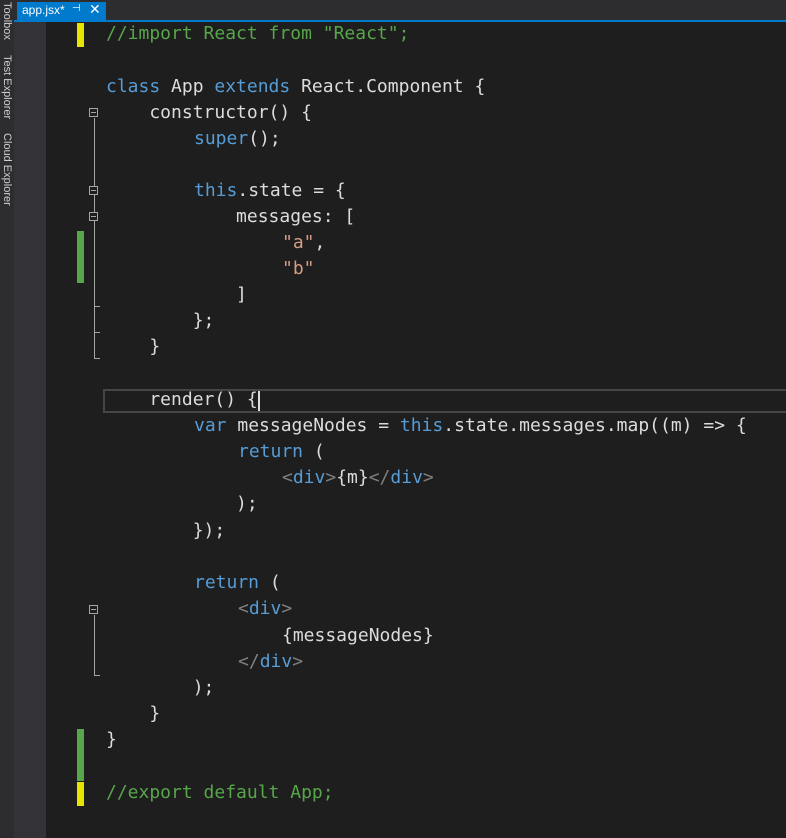  I want to click on test-explorer-tab: Test Explorer, so click(7, 87).